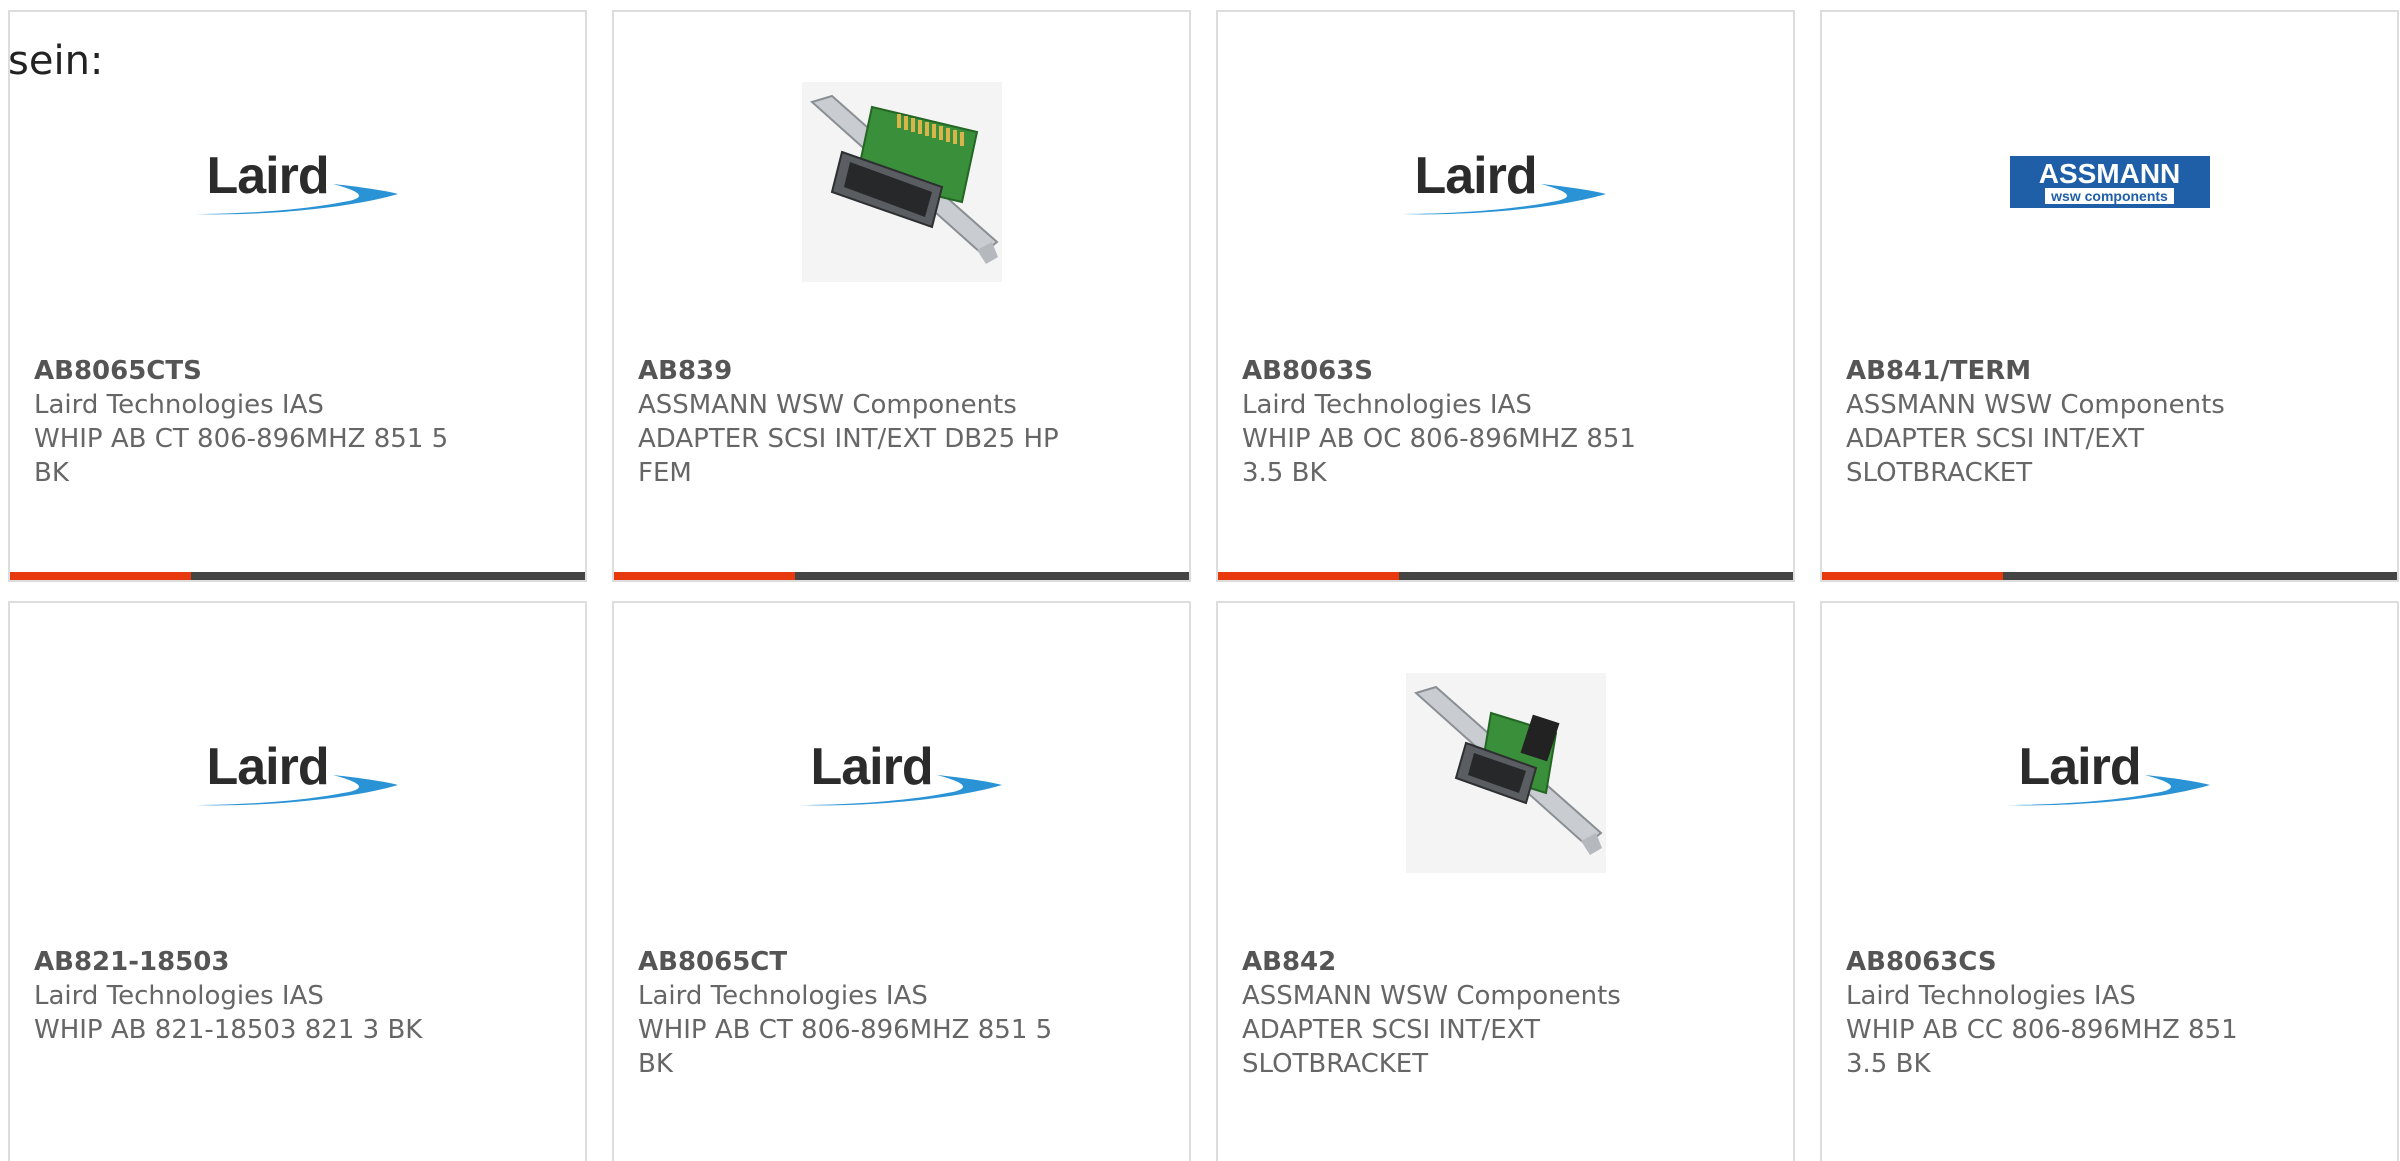 The width and height of the screenshot is (2400, 1161). Describe the element at coordinates (1439, 456) in the screenshot. I see `product-description: WHIP AB OC 806-896MHZ 851 3.5 BK` at that location.